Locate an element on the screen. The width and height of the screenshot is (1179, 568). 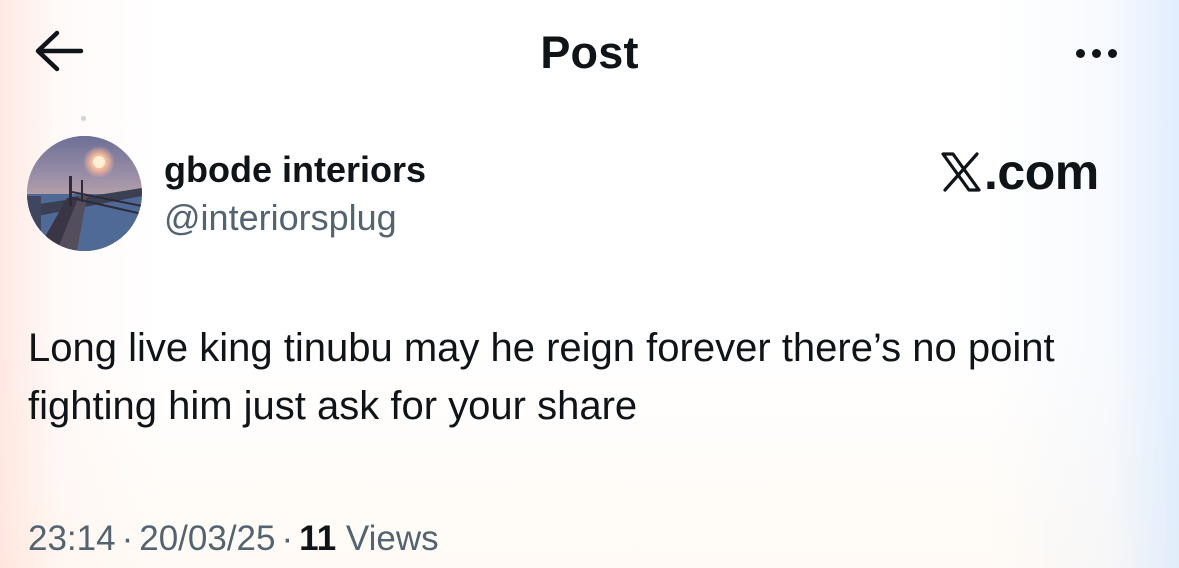
views-label: Views is located at coordinates (392, 538).